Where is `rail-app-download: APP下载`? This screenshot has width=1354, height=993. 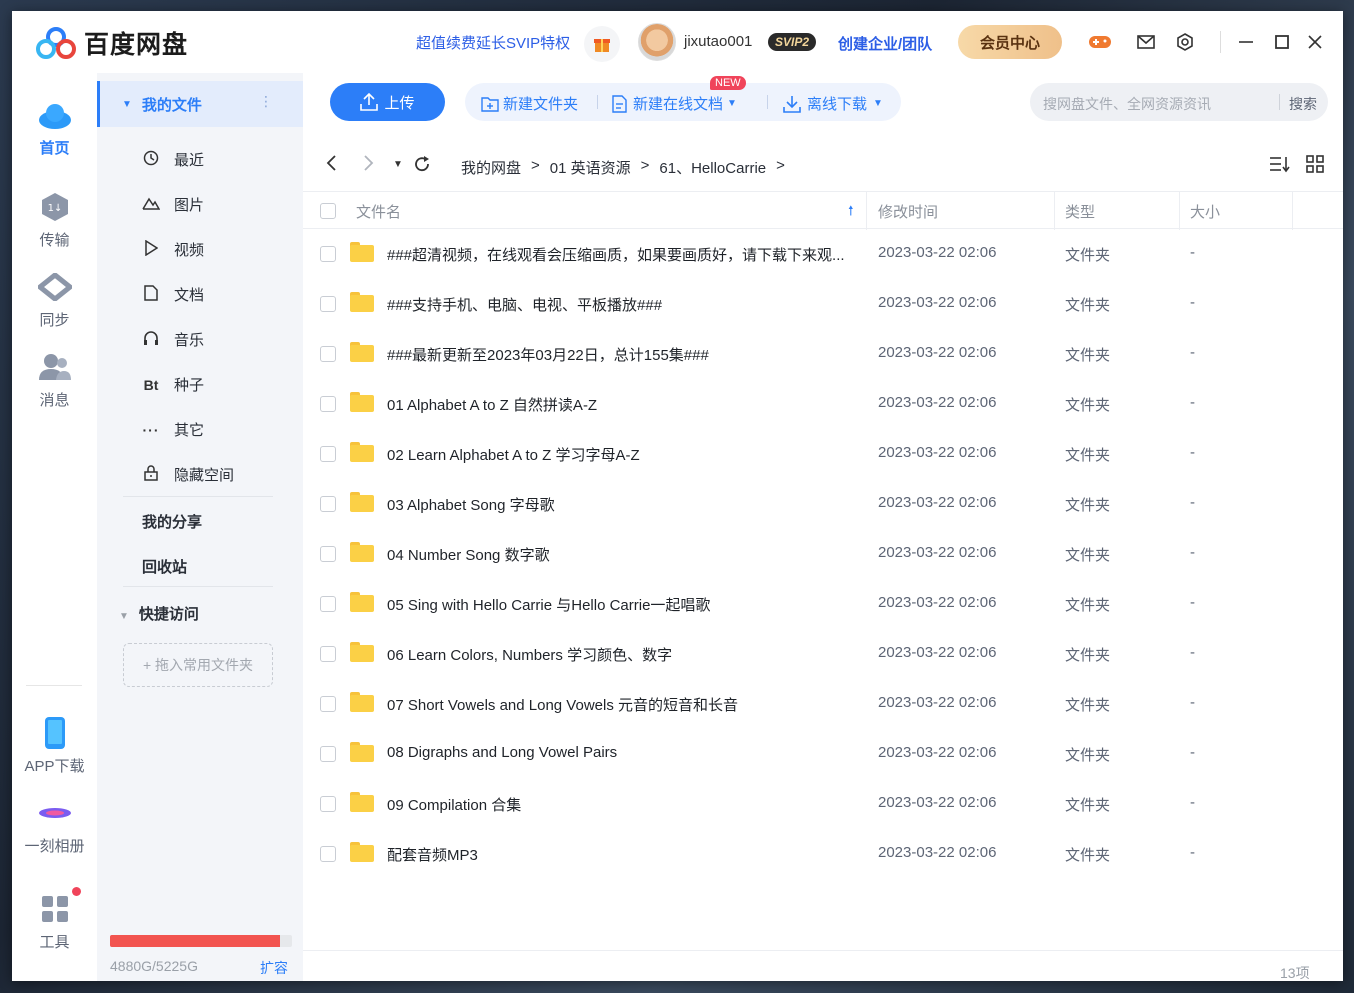 rail-app-download: APP下载 is located at coordinates (54, 745).